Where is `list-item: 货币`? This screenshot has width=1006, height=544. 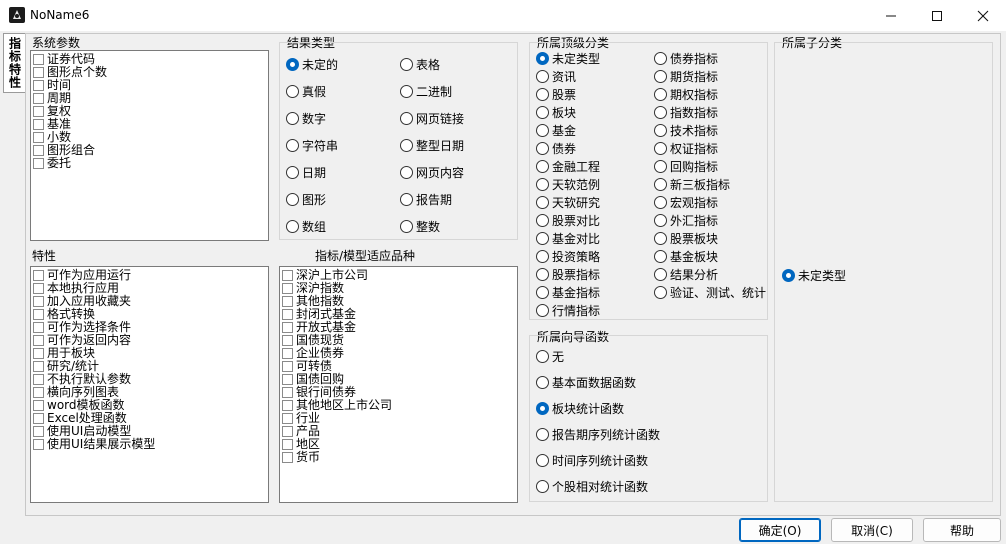 list-item: 货币 is located at coordinates (398, 457).